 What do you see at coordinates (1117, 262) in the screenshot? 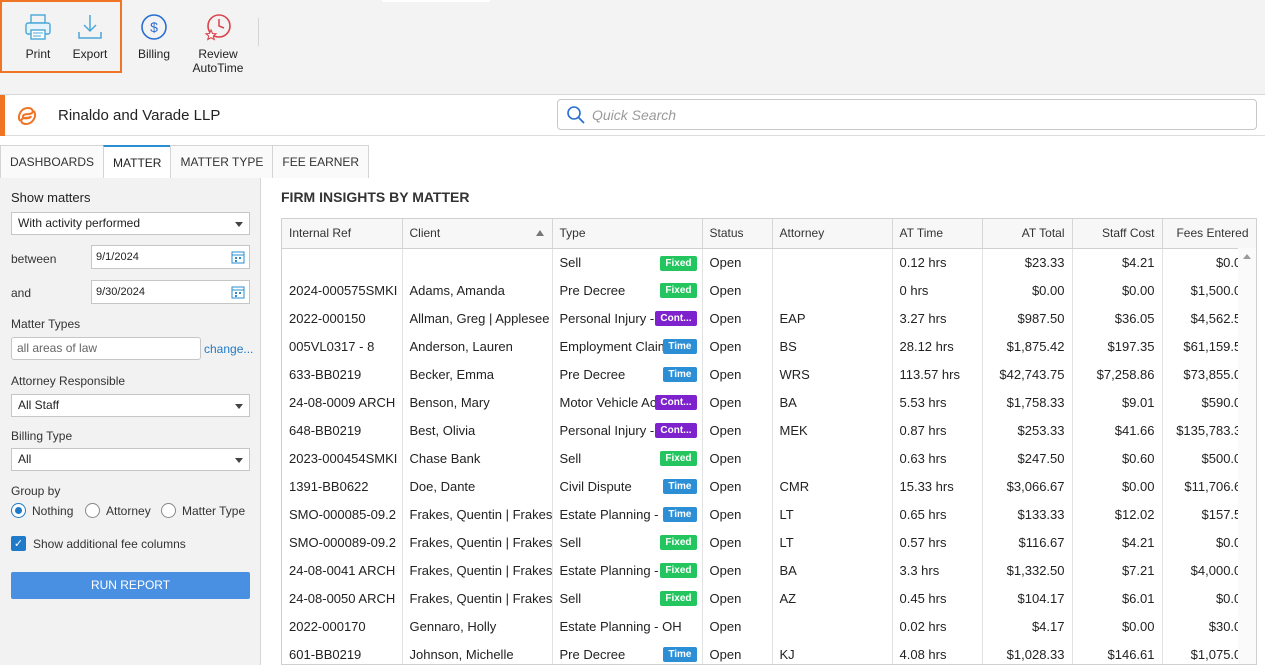
I see `cell-staff-cost: $4.21` at bounding box center [1117, 262].